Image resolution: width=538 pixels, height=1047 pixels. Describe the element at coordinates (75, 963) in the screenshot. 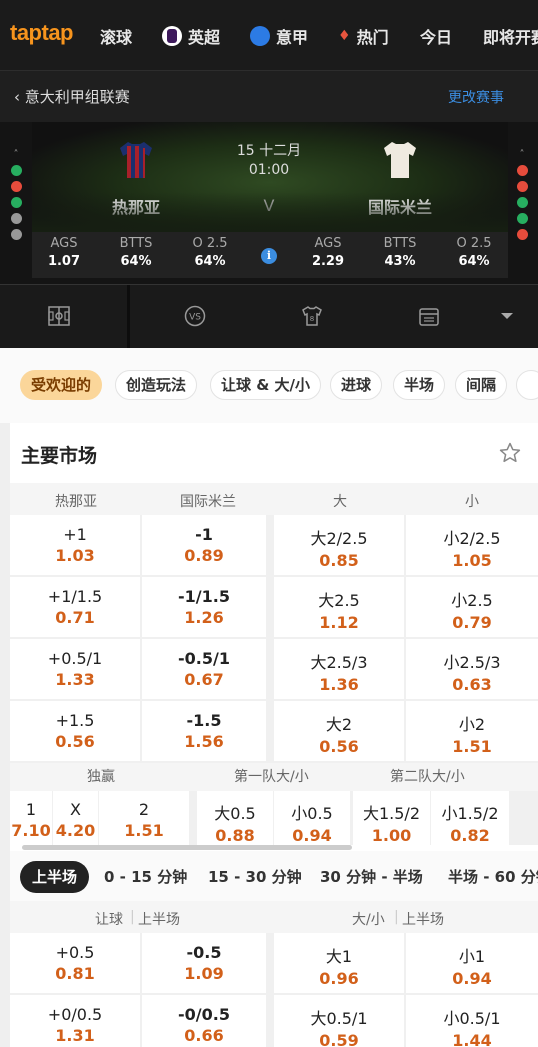

I see `odds-cell: +0.5 0.81` at that location.